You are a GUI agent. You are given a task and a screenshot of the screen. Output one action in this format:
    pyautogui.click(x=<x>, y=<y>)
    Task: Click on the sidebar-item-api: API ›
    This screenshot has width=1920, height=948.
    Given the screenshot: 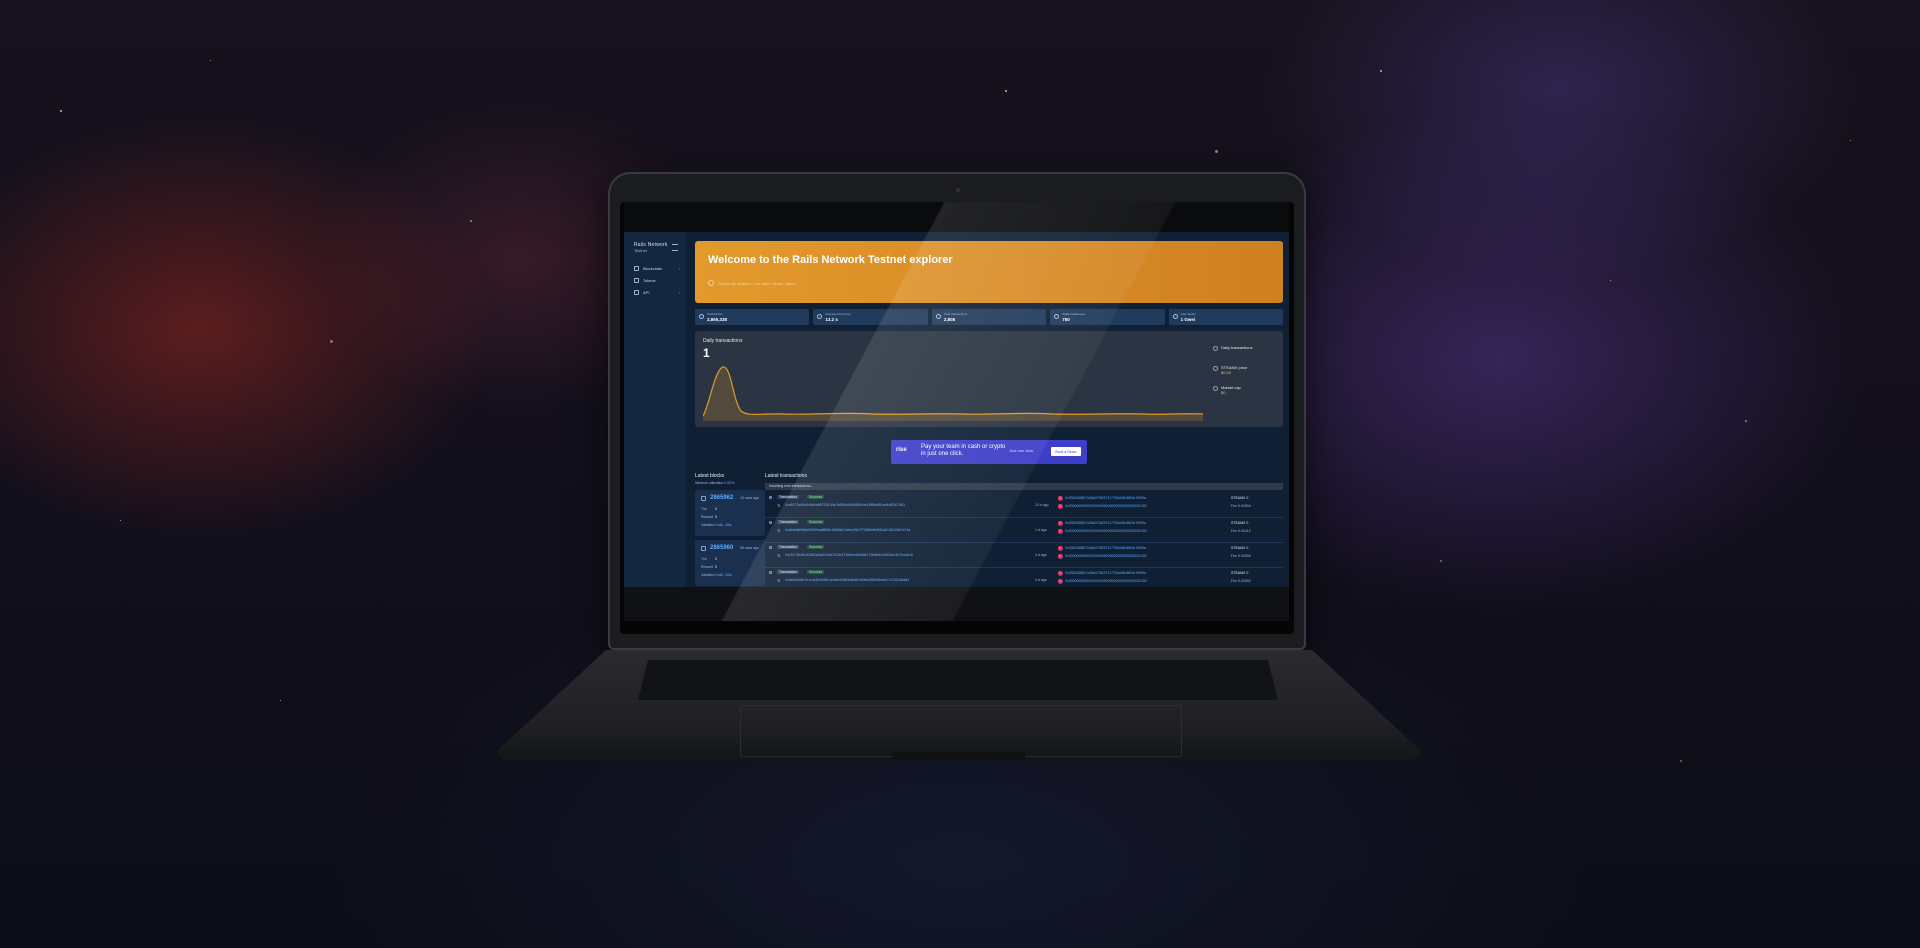 What is the action you would take?
    pyautogui.click(x=657, y=292)
    